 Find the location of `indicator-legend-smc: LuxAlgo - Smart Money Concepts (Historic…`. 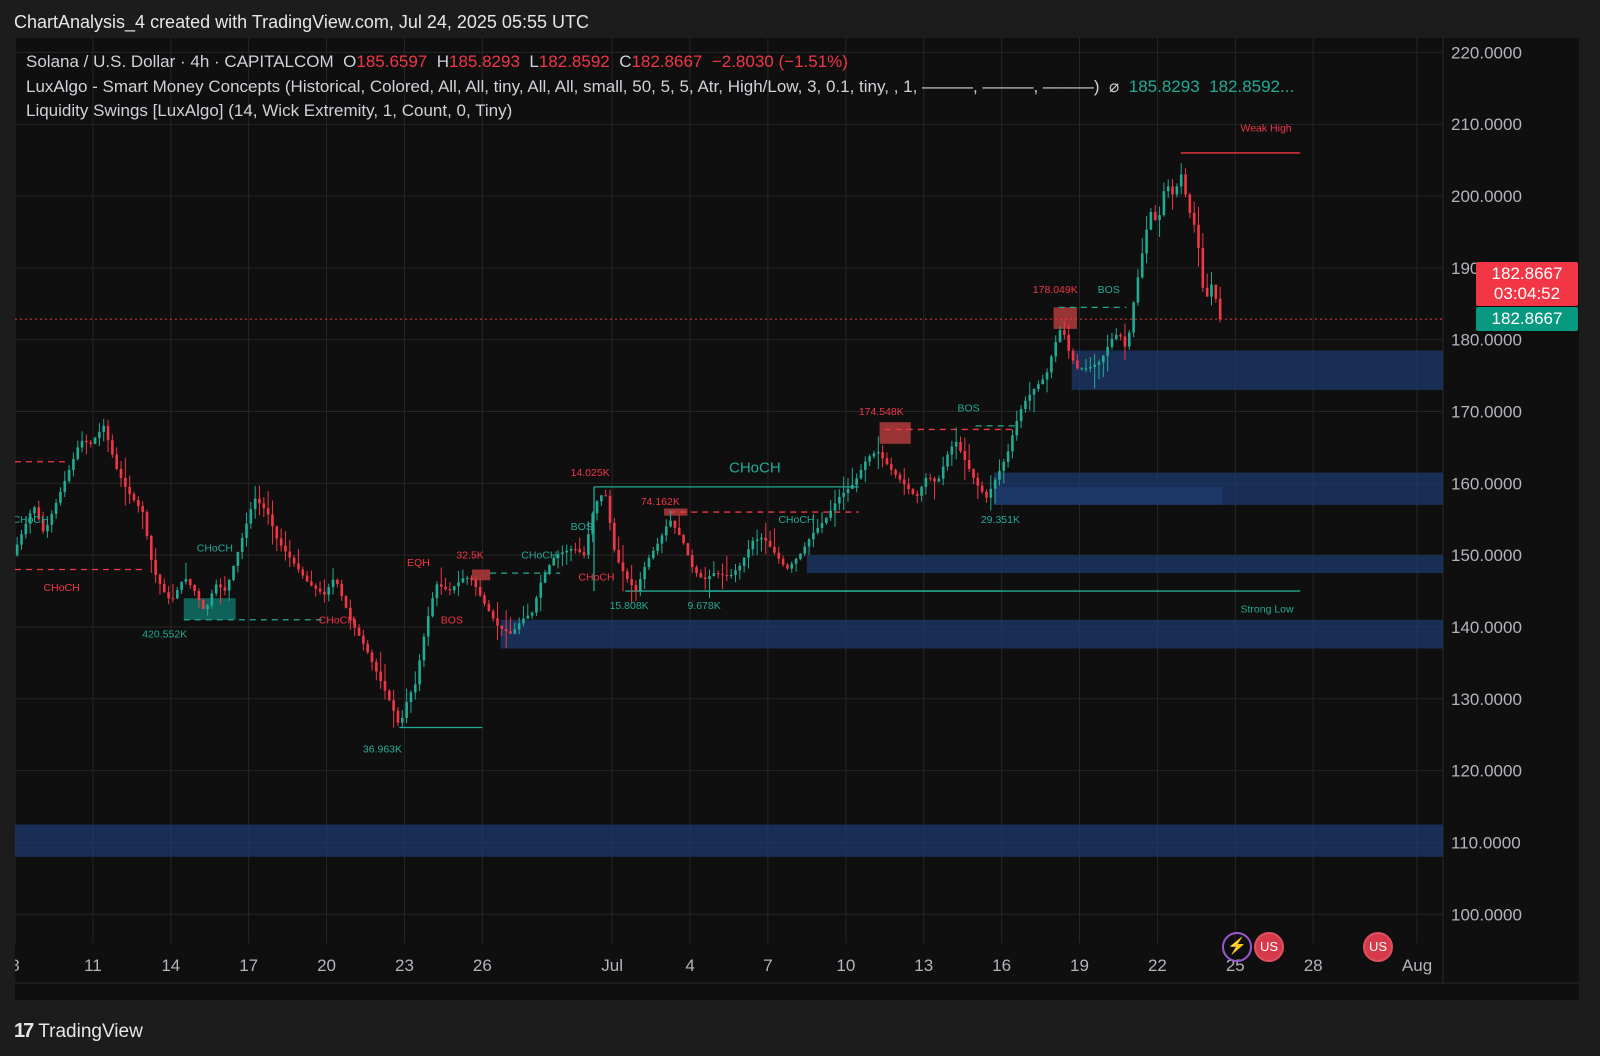

indicator-legend-smc: LuxAlgo - Smart Money Concepts (Historic… is located at coordinates (660, 87).